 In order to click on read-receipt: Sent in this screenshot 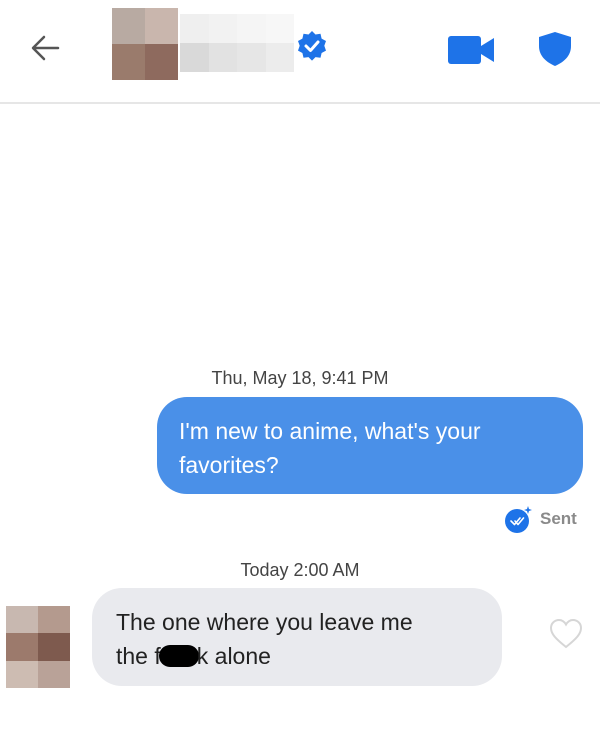, I will do `click(540, 519)`.